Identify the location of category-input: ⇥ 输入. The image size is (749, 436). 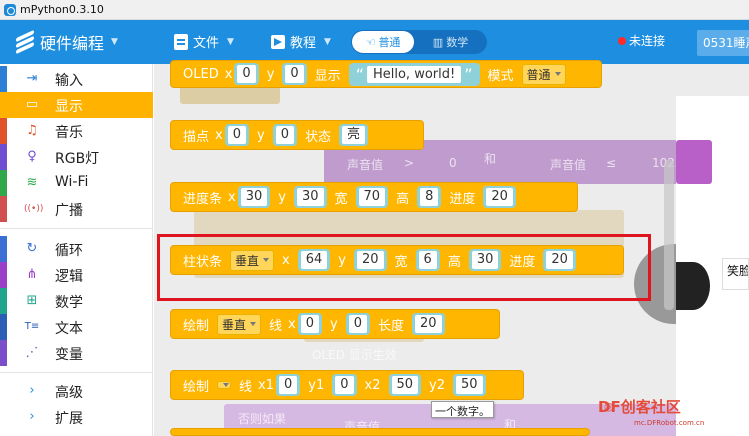
(76, 79).